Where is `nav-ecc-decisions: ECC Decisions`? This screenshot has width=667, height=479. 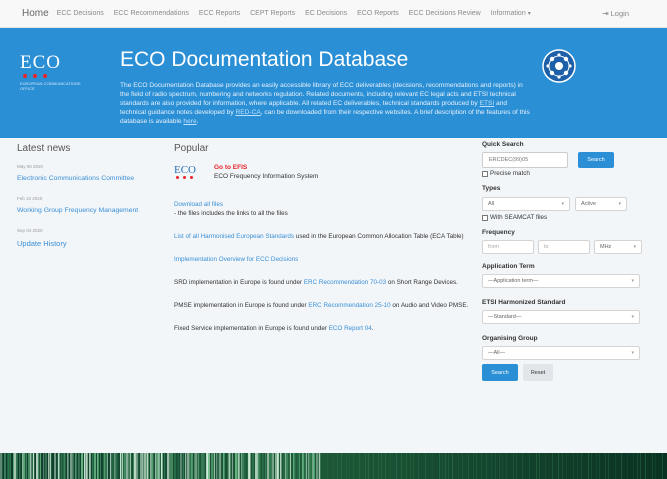
nav-ecc-decisions: ECC Decisions is located at coordinates (80, 13).